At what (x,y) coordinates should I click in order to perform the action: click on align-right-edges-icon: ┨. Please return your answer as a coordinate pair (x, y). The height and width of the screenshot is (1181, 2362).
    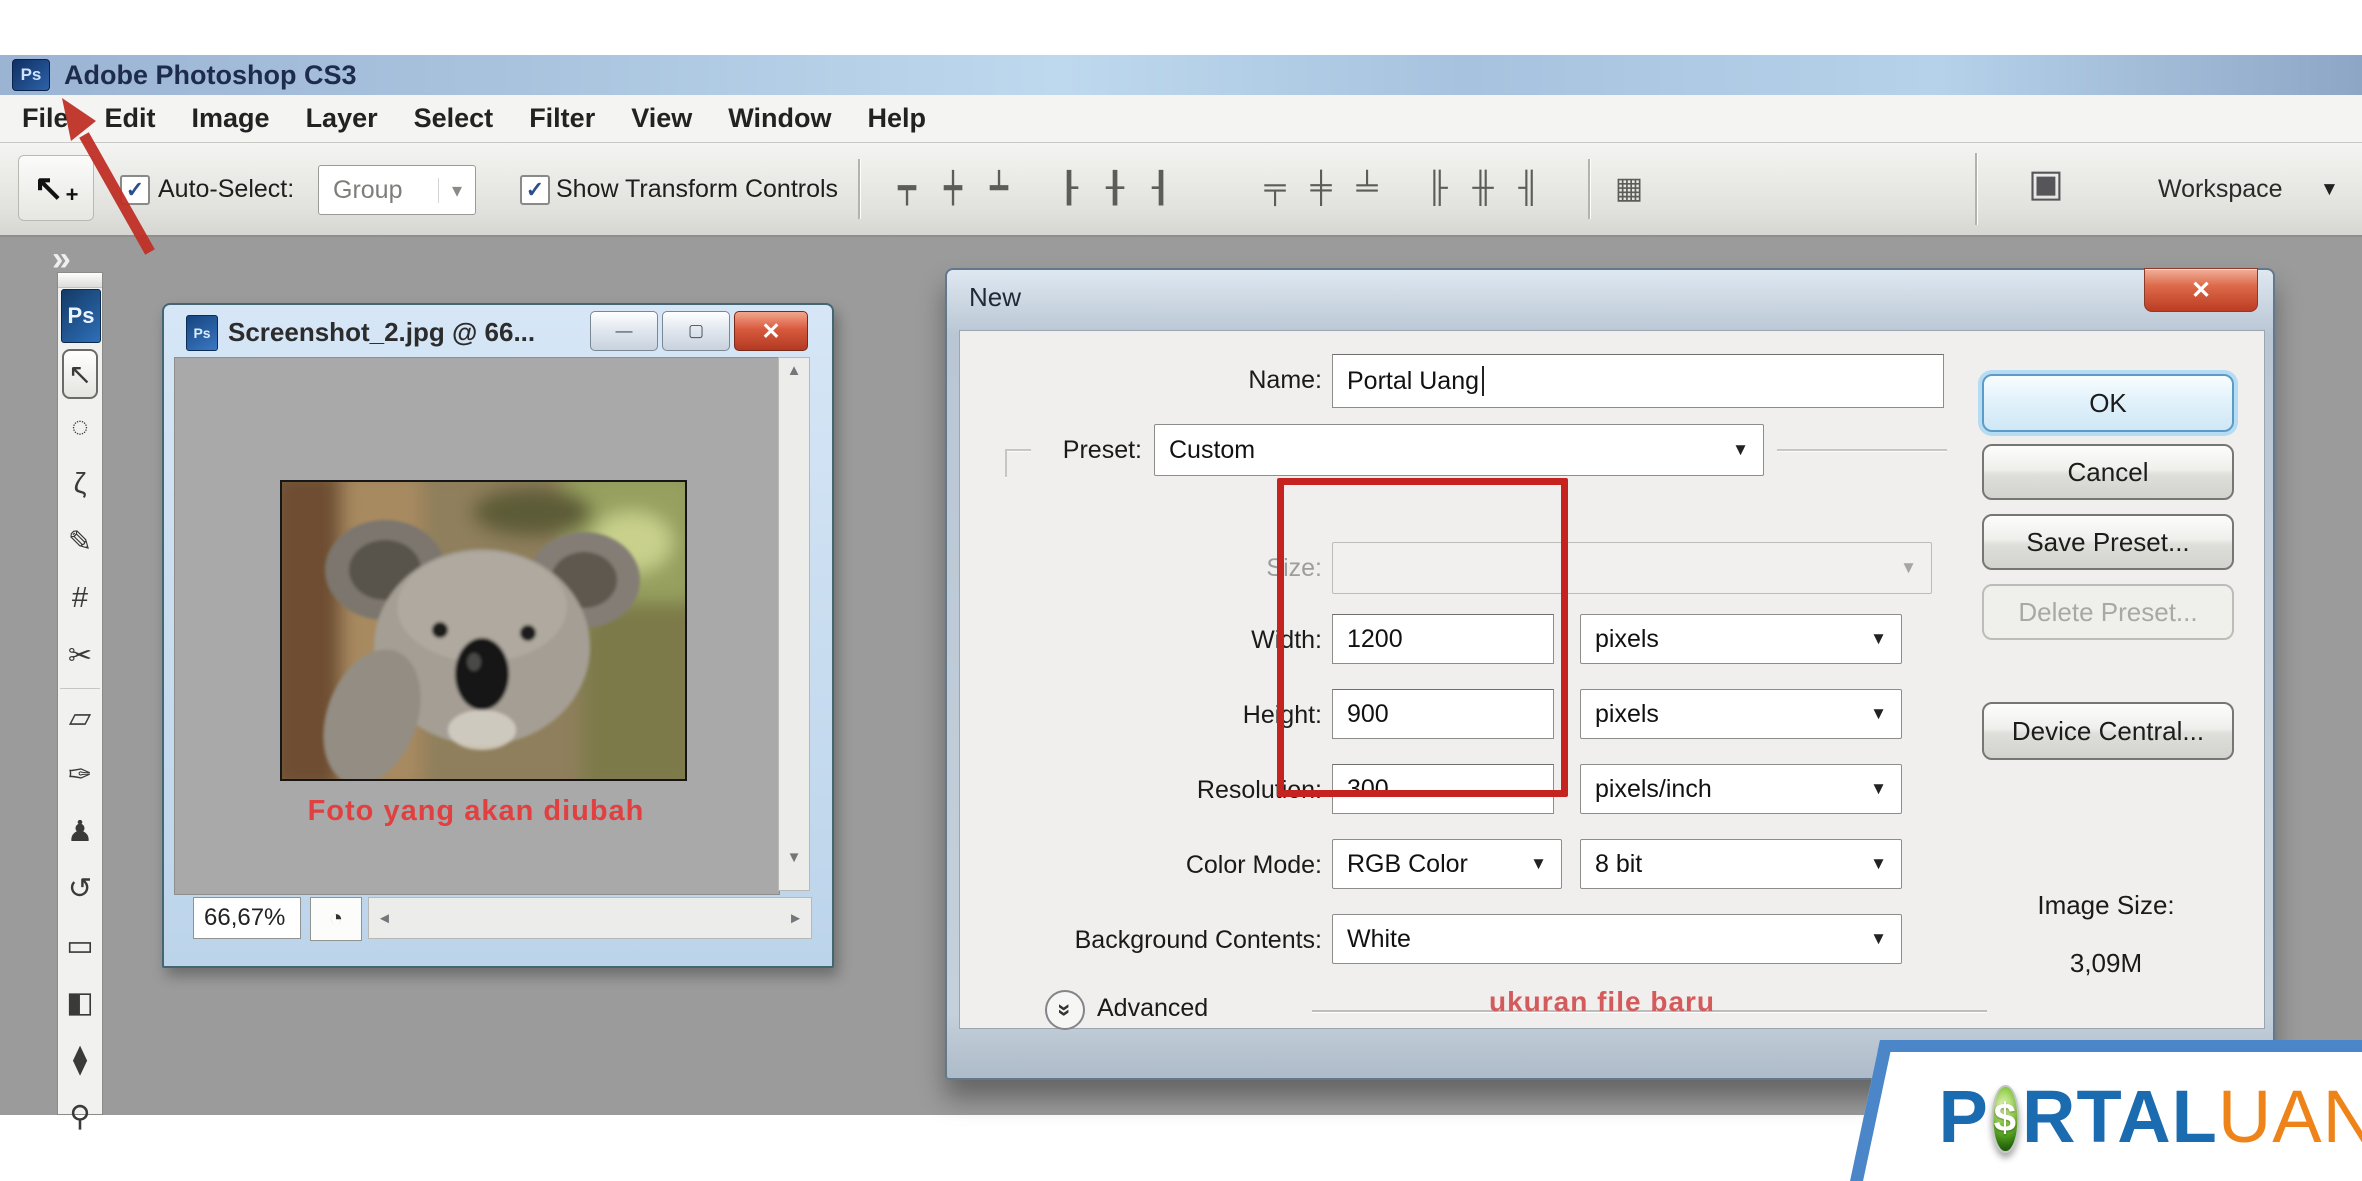
    Looking at the image, I should click on (1161, 188).